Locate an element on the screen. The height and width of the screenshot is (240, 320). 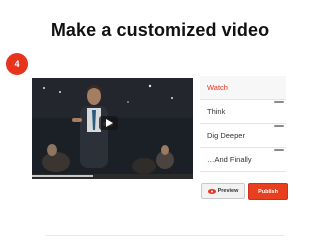
step-panel: Watch Think Dig Deeper …And Finally is located at coordinates (243, 124).